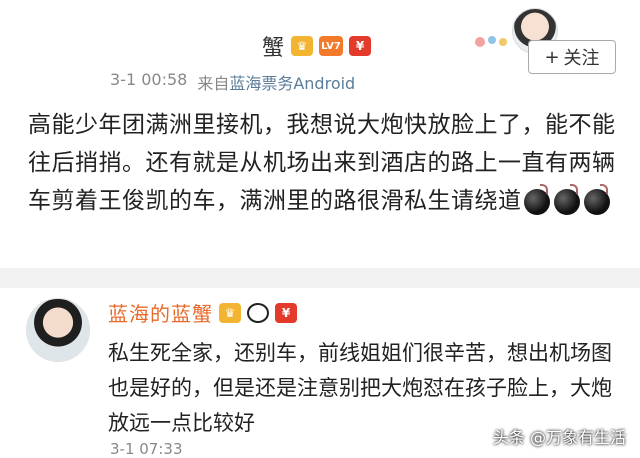  I want to click on post-source: 来自蓝海票务Android, so click(276, 82).